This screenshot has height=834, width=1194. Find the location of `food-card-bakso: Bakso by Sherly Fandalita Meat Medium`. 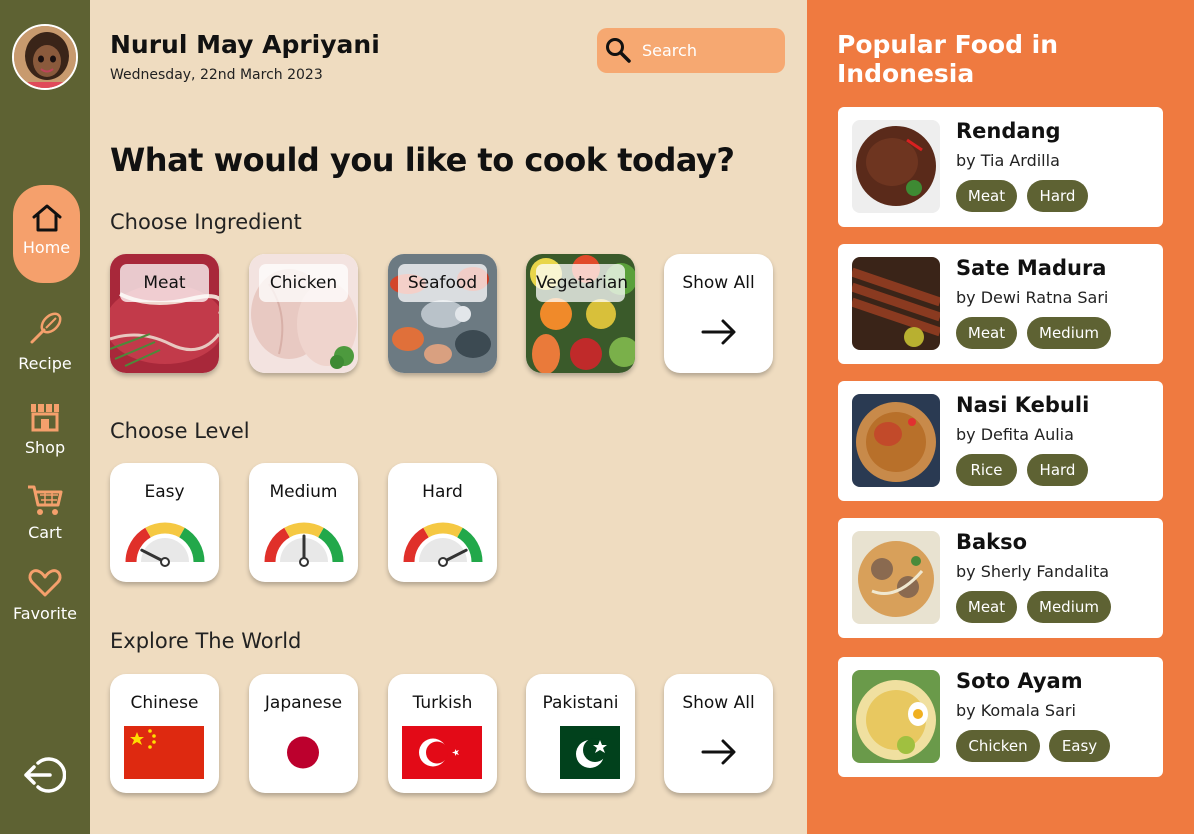

food-card-bakso: Bakso by Sherly Fandalita Meat Medium is located at coordinates (1000, 578).